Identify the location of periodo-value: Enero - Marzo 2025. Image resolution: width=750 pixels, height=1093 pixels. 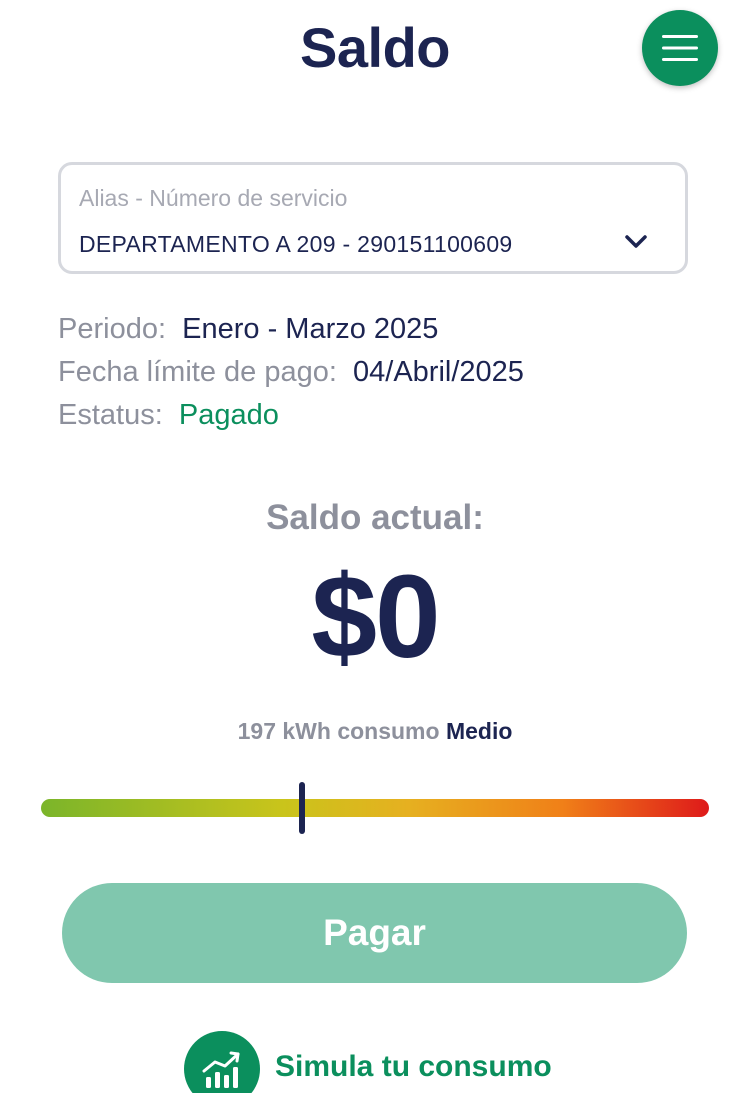
(310, 329).